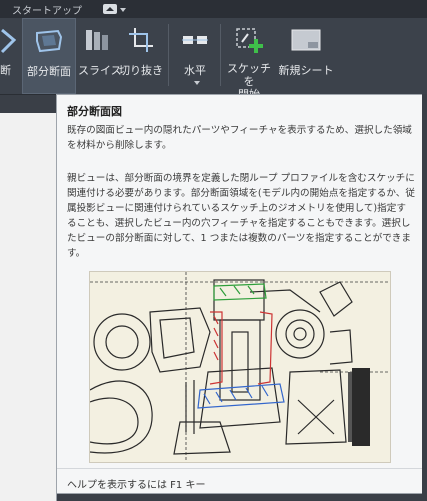 The image size is (427, 501). I want to click on drawing-canvas, so click(28, 307).